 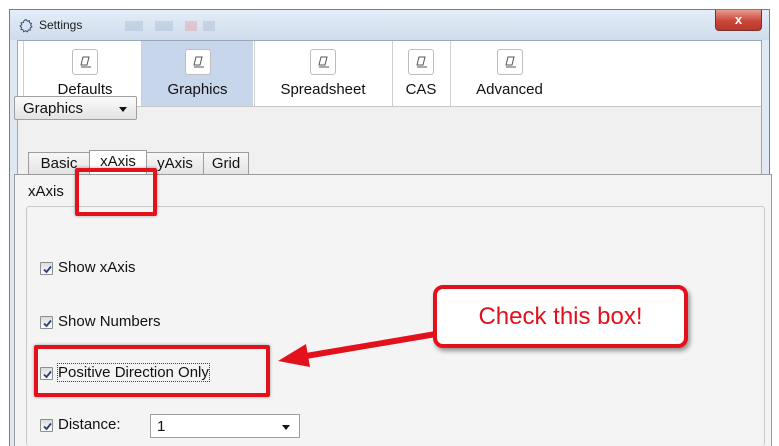 I want to click on tab-yaxis: yAxis, so click(x=175, y=163).